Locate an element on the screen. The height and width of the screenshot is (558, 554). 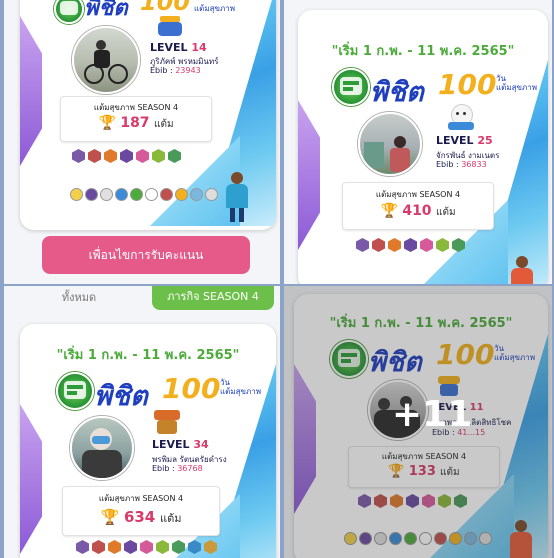
tab-season-mission: ภารกิจ SEASON 4 is located at coordinates (213, 298).